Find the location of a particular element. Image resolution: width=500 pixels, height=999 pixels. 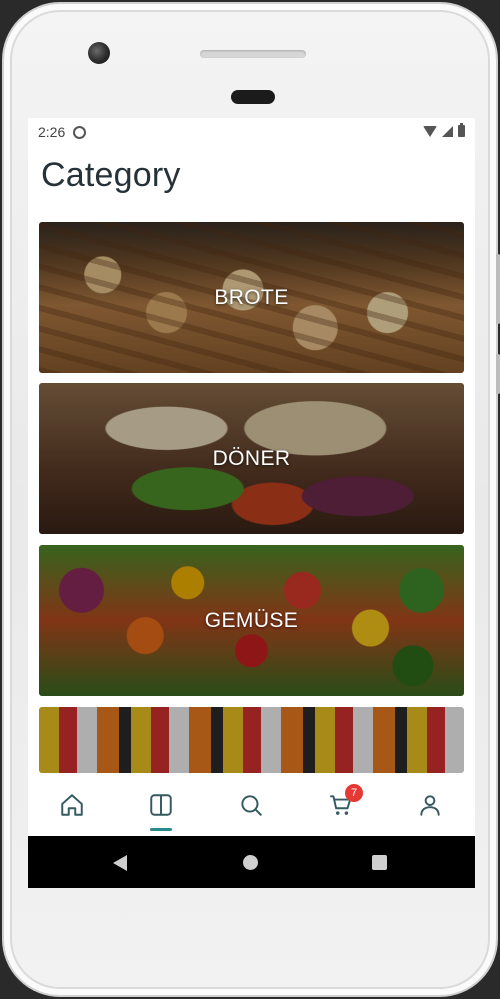

recent-apps-icon is located at coordinates (379, 862).